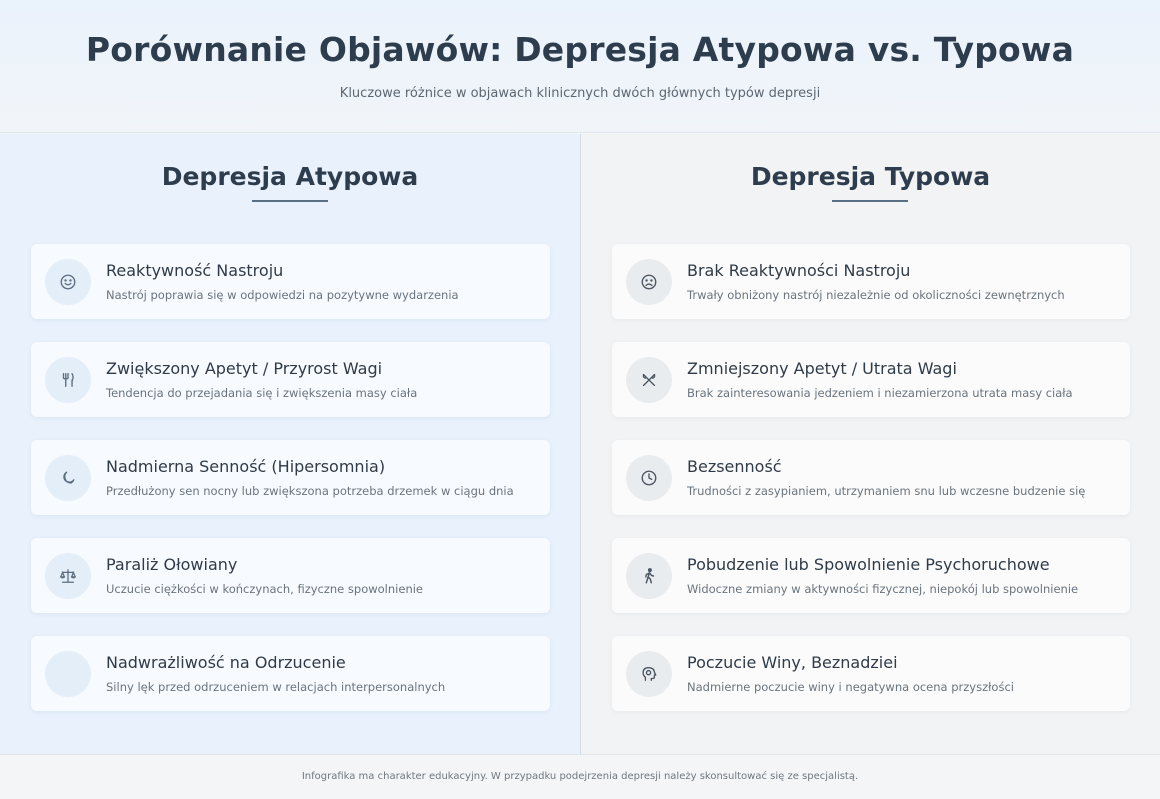 The height and width of the screenshot is (799, 1160). What do you see at coordinates (68, 576) in the screenshot?
I see `weight-scale-icon` at bounding box center [68, 576].